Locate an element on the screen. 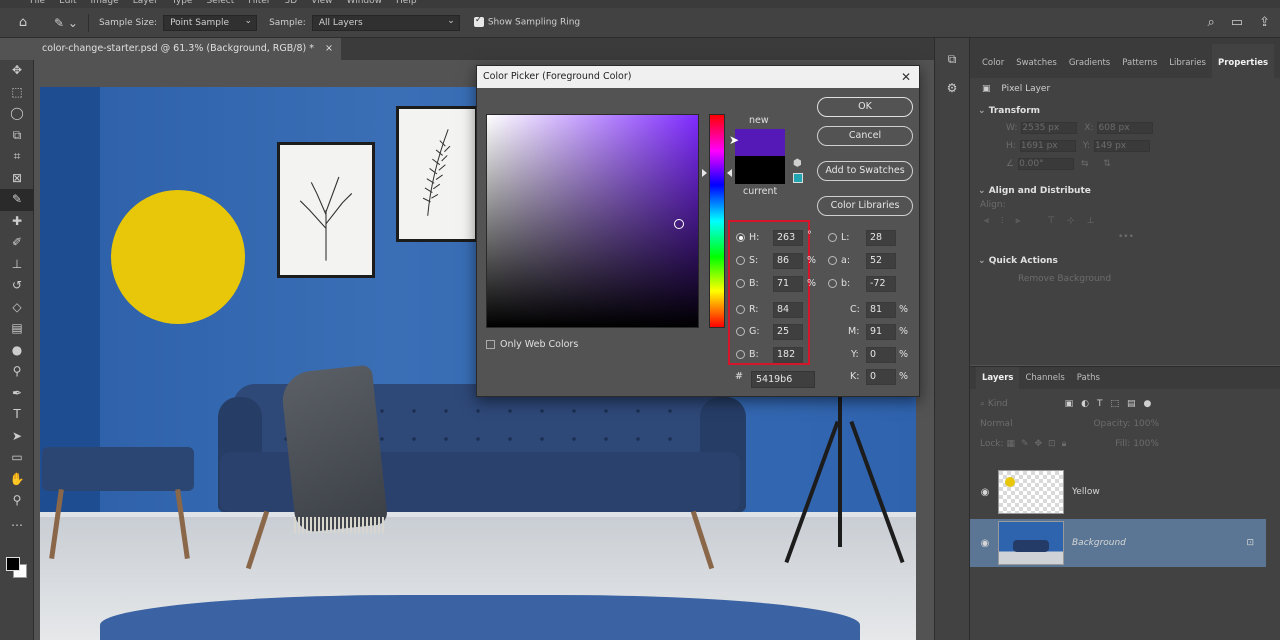  share-icon: ⇪ is located at coordinates (1264, 22).